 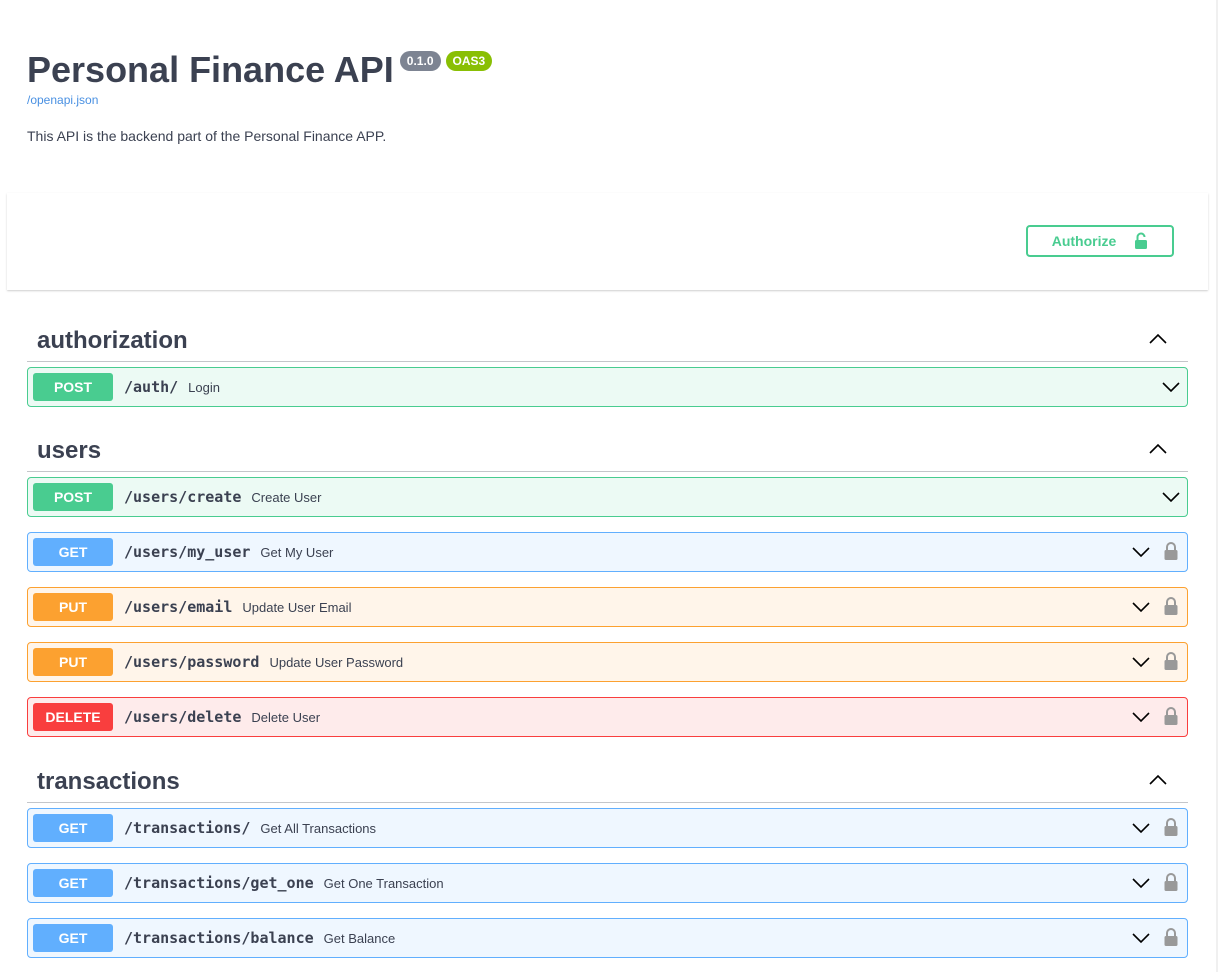 What do you see at coordinates (1084, 241) in the screenshot?
I see `authorize-label: Authorize` at bounding box center [1084, 241].